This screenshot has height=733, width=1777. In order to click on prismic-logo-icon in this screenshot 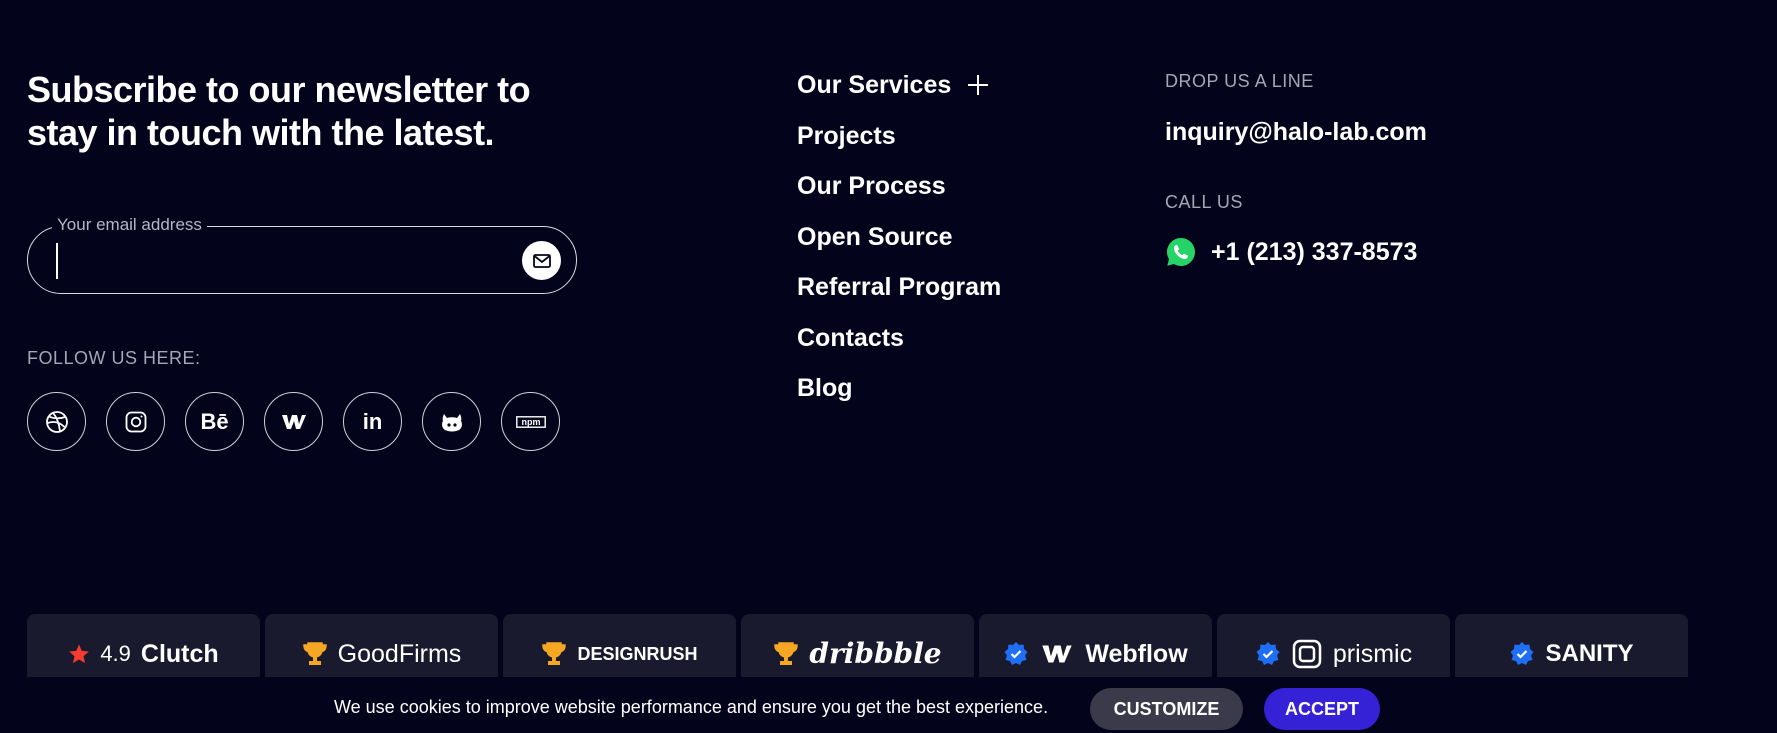, I will do `click(1307, 654)`.